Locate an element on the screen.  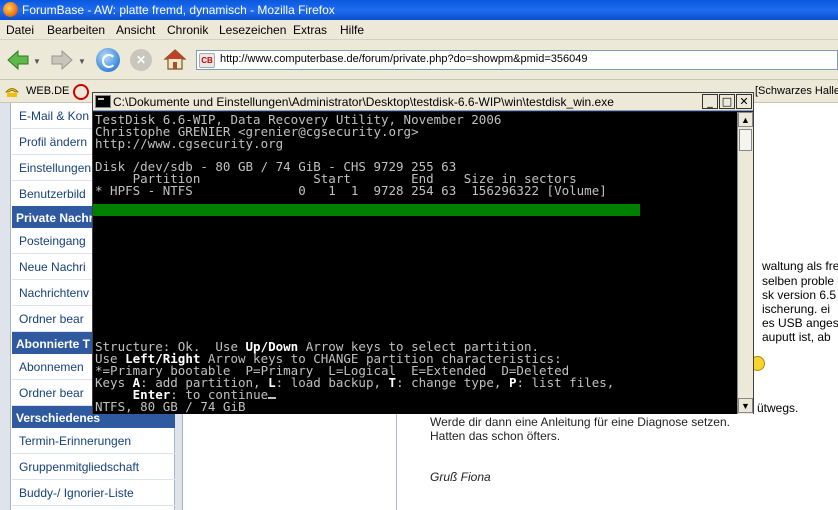
message-line: Hatten das schon öfters. is located at coordinates (495, 436).